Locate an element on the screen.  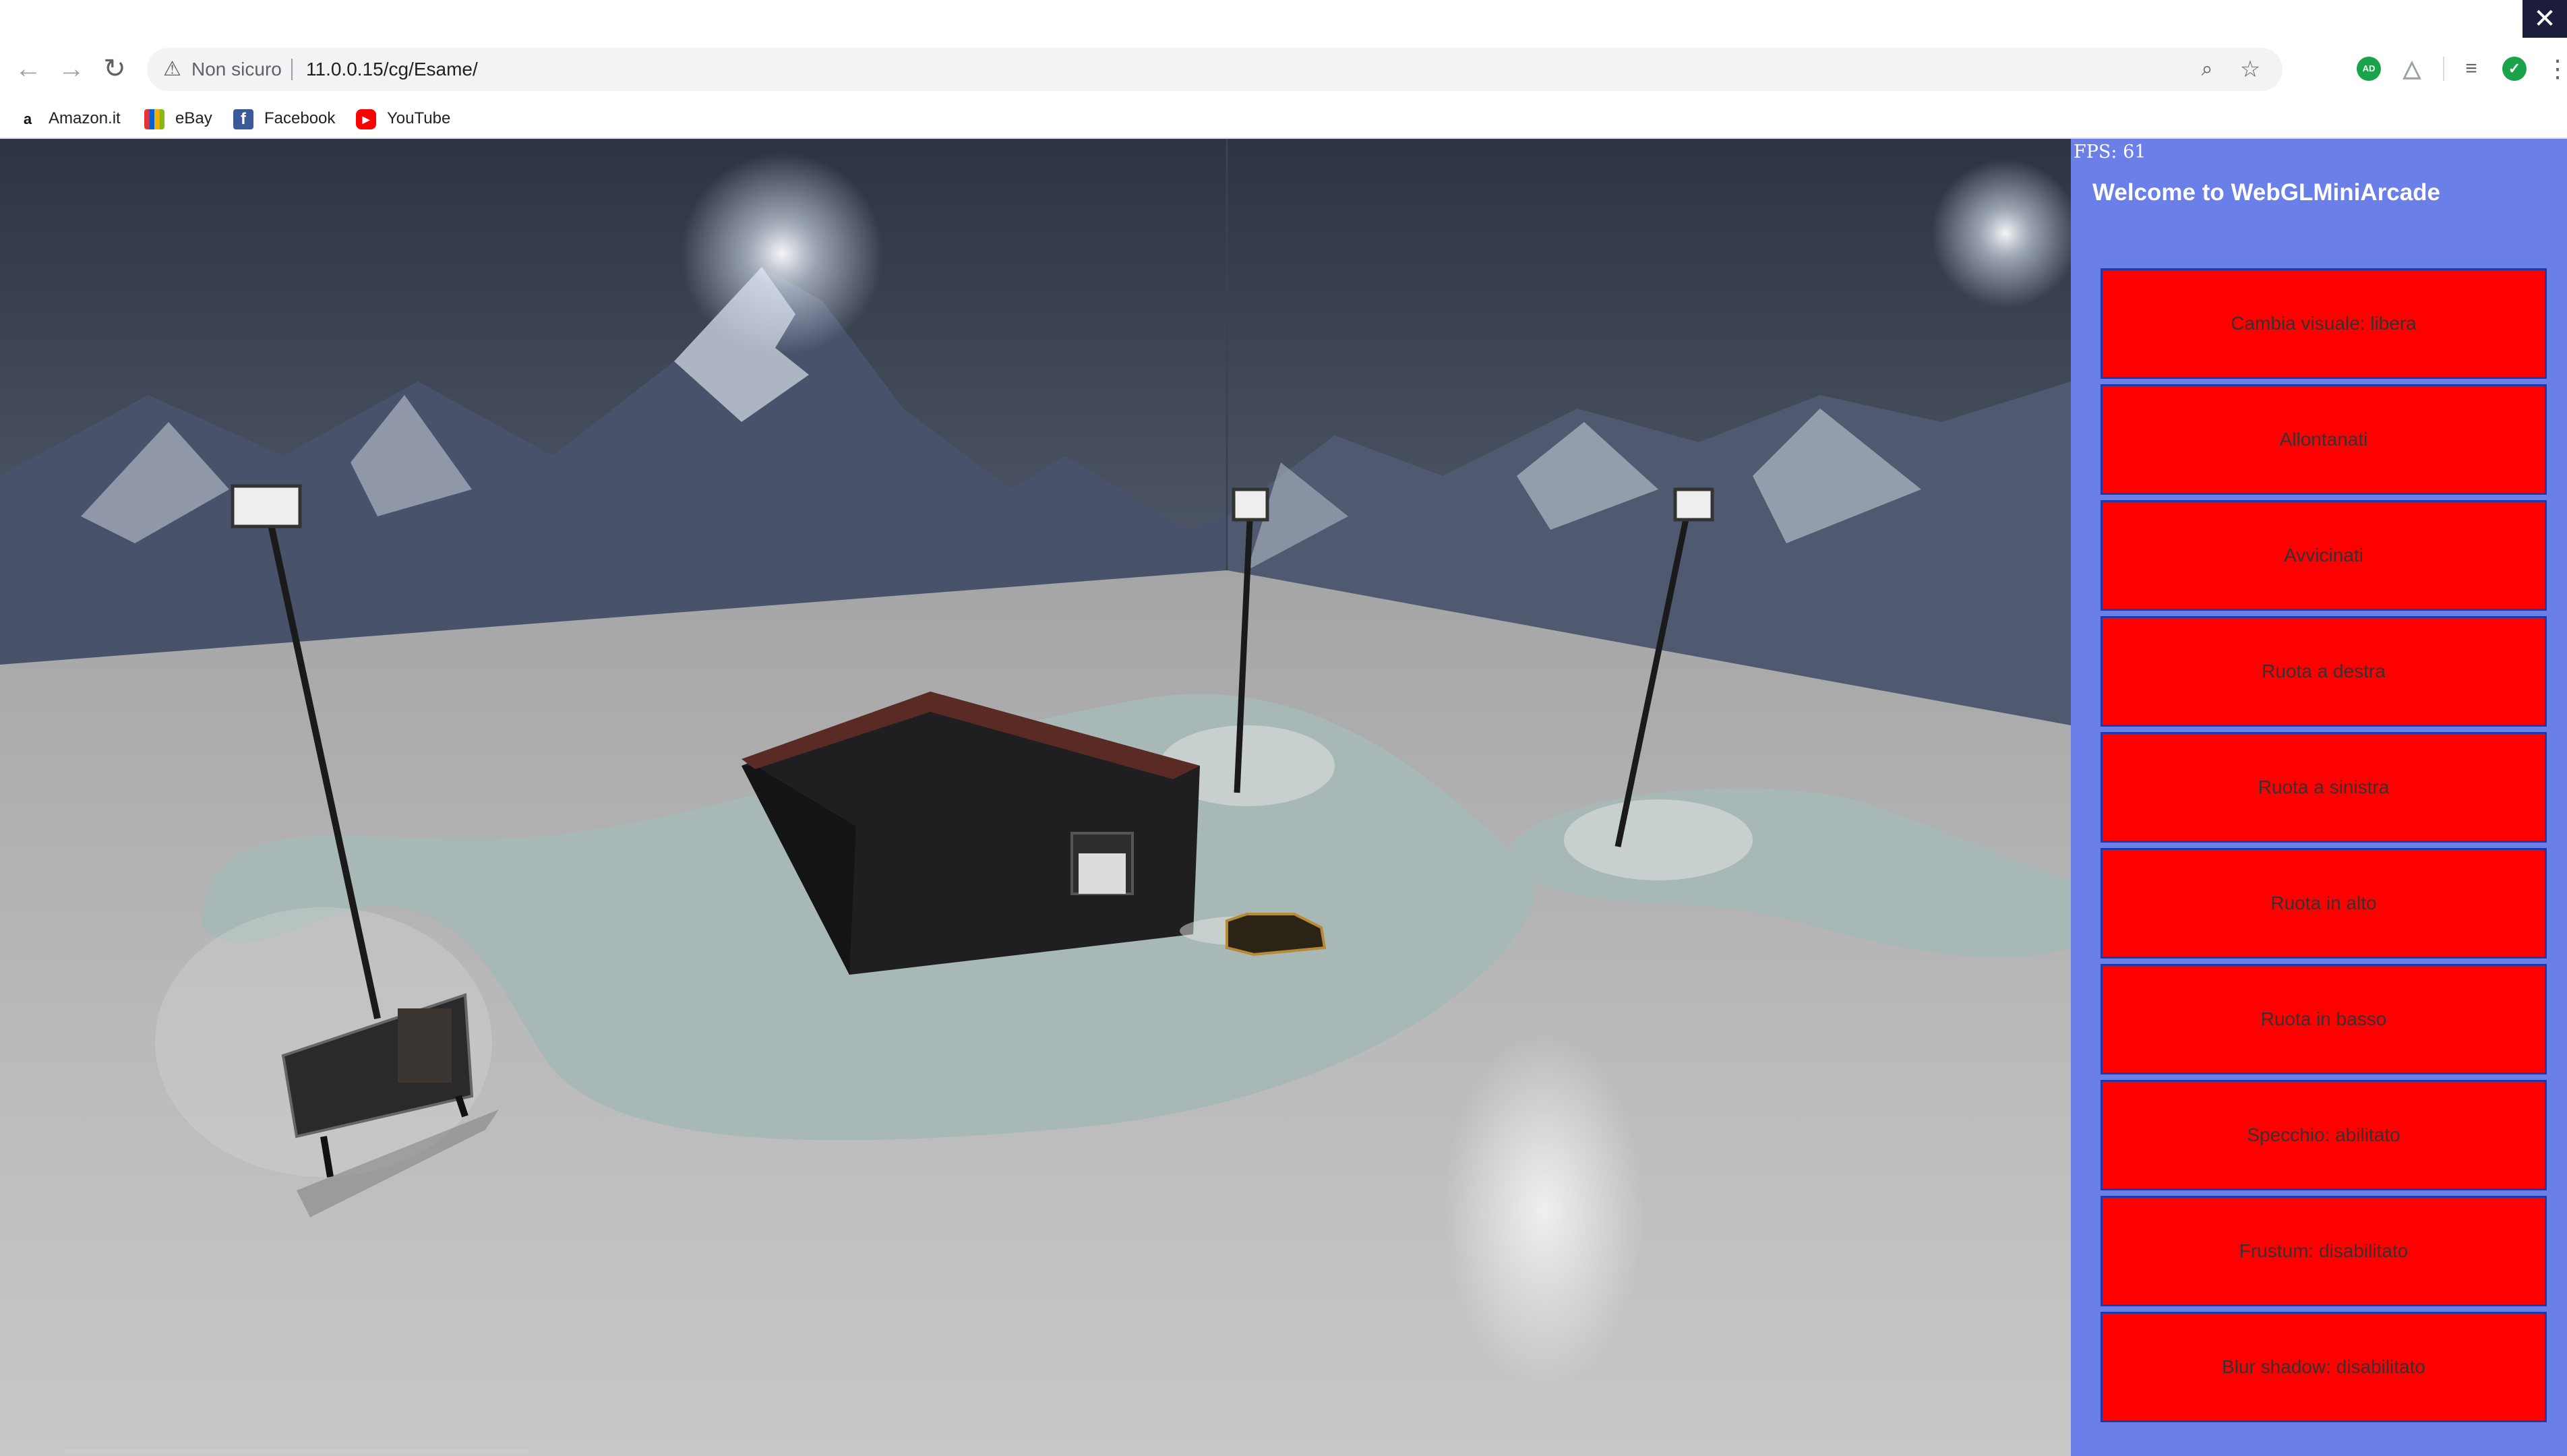
reload-icon: ↻ is located at coordinates (115, 69).